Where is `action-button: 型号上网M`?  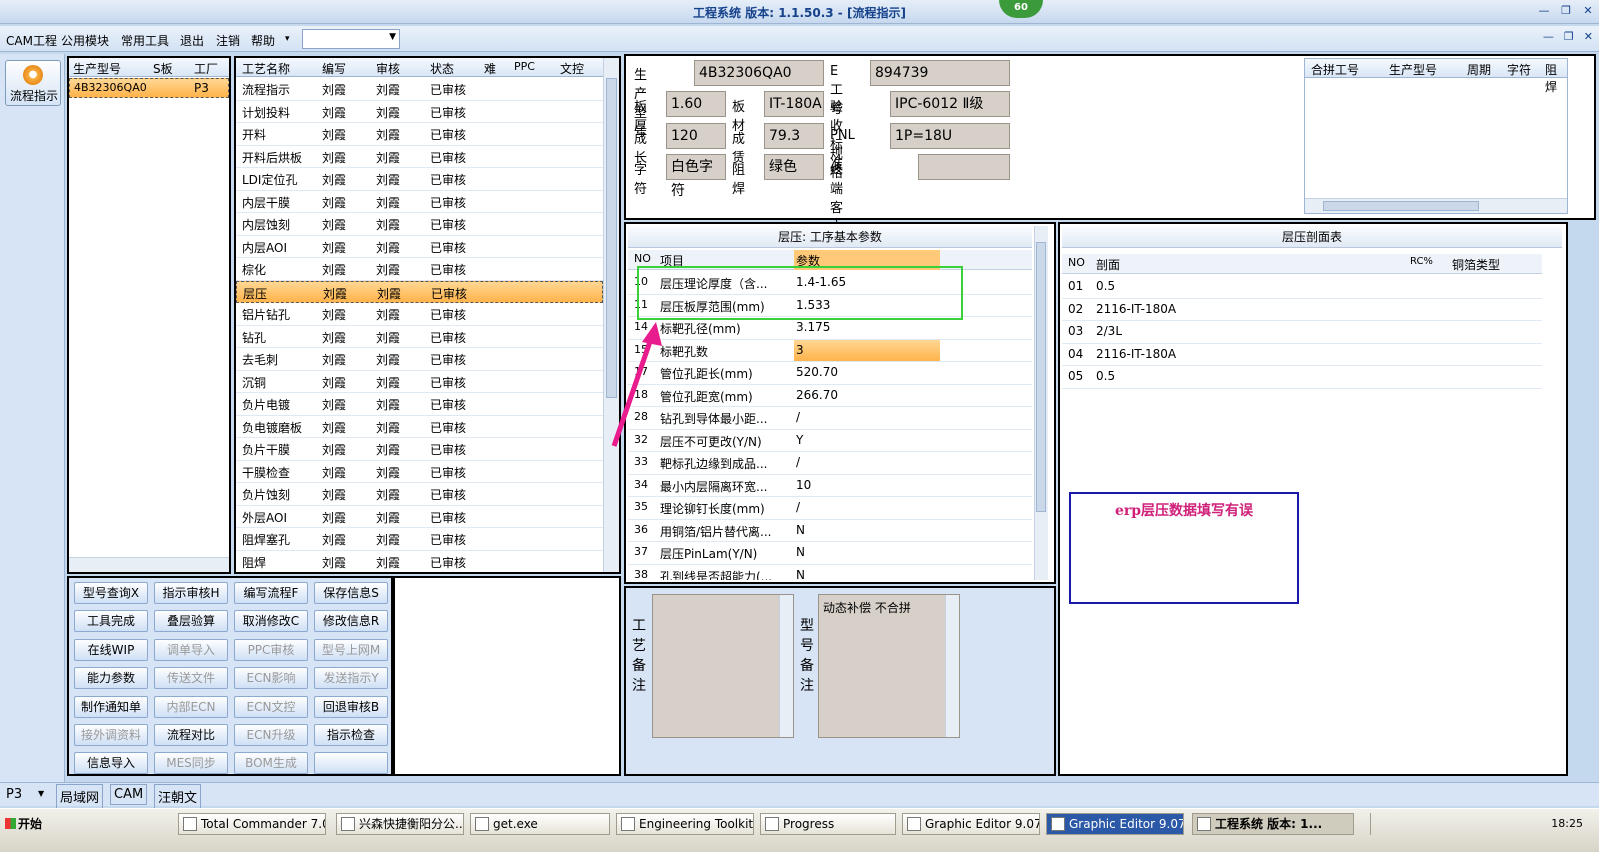
action-button: 型号上网M is located at coordinates (351, 649).